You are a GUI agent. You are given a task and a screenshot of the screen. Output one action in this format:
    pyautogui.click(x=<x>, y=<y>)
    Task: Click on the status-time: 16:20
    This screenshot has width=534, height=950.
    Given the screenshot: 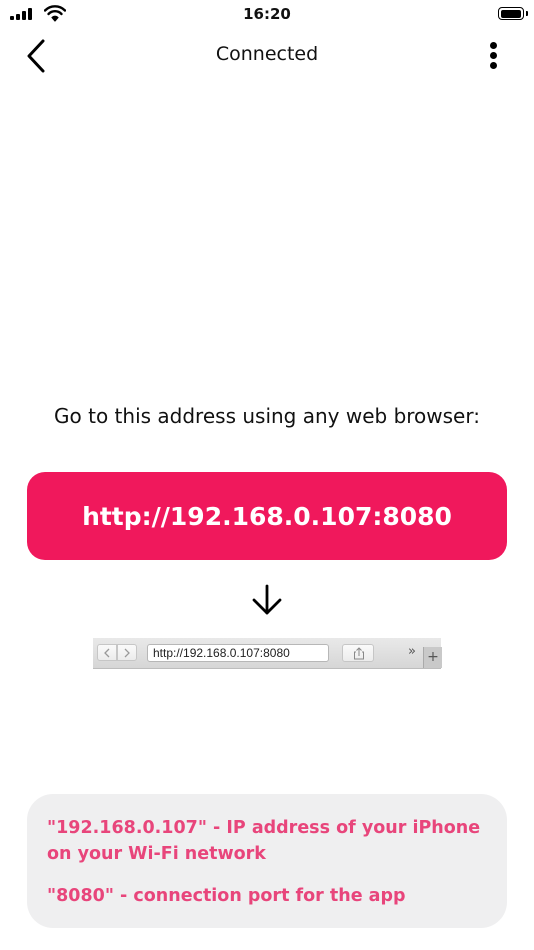 What is the action you would take?
    pyautogui.click(x=267, y=14)
    